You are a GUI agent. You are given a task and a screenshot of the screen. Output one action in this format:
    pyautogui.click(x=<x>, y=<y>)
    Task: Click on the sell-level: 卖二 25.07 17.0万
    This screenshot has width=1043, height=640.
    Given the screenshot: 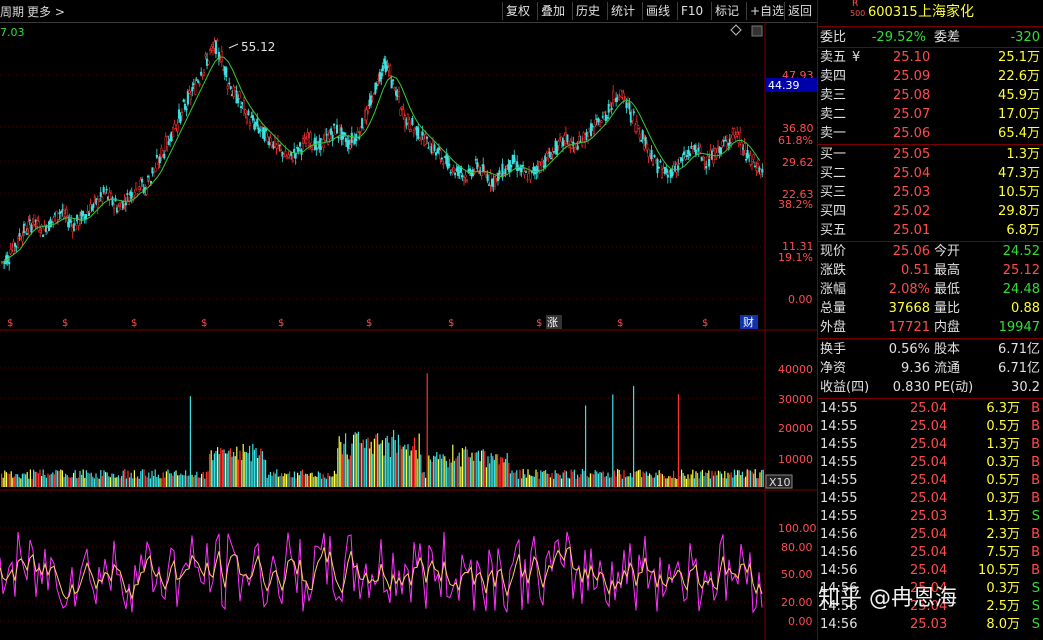 What is the action you would take?
    pyautogui.click(x=930, y=114)
    